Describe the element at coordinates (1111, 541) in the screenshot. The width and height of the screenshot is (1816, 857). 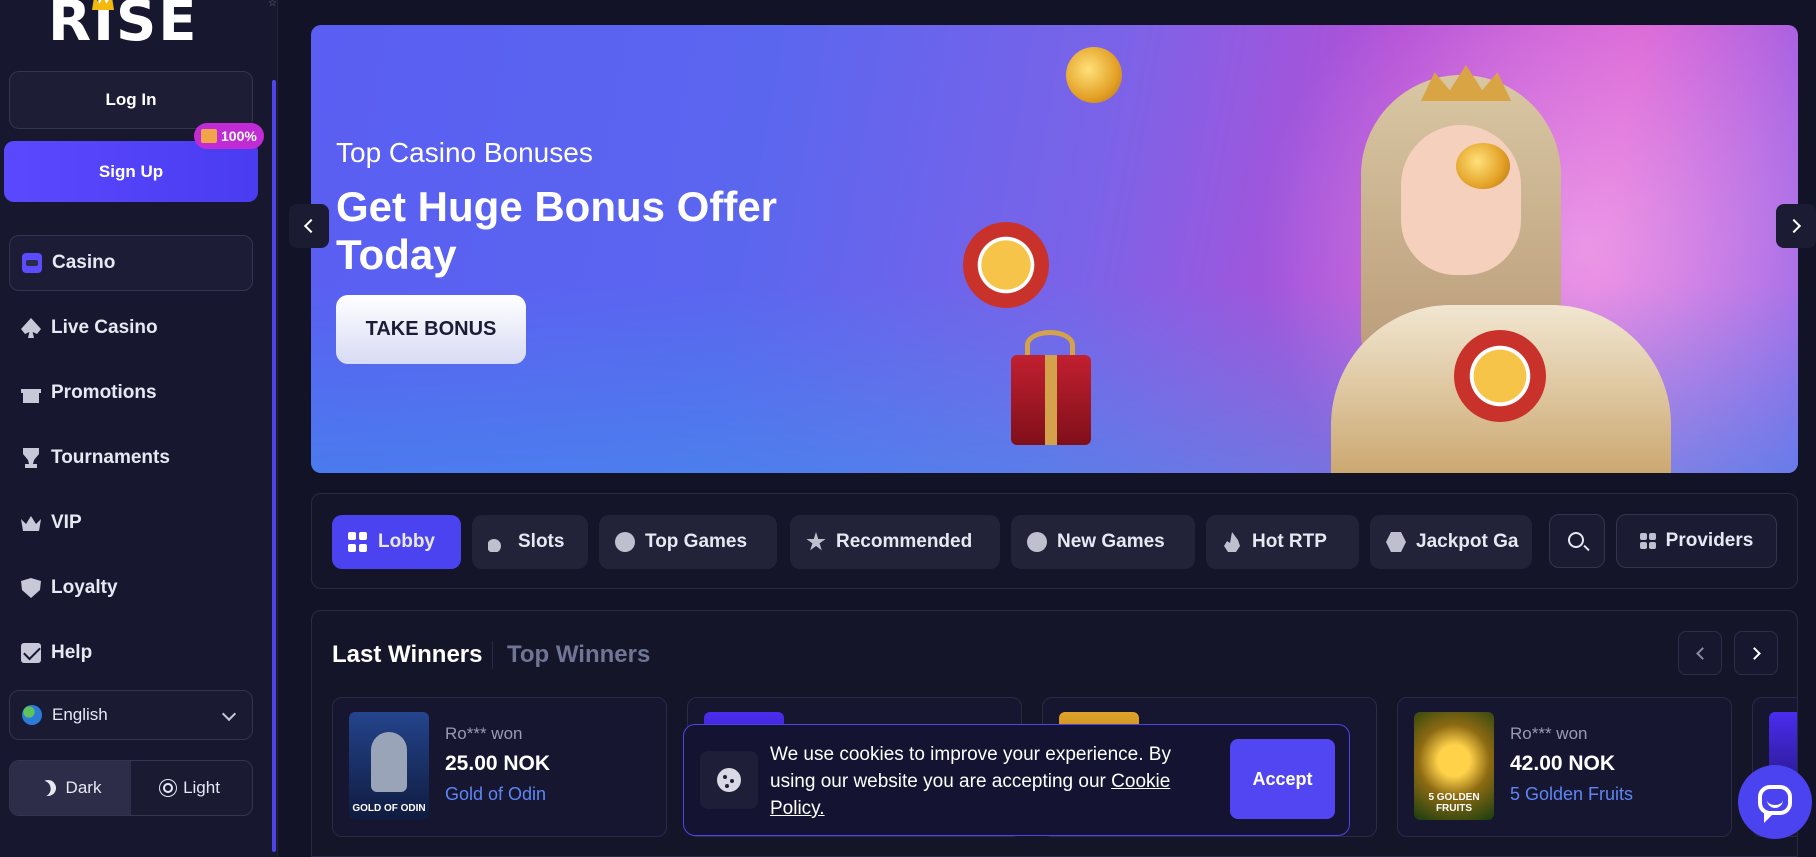
I see `tab-label: New Games` at that location.